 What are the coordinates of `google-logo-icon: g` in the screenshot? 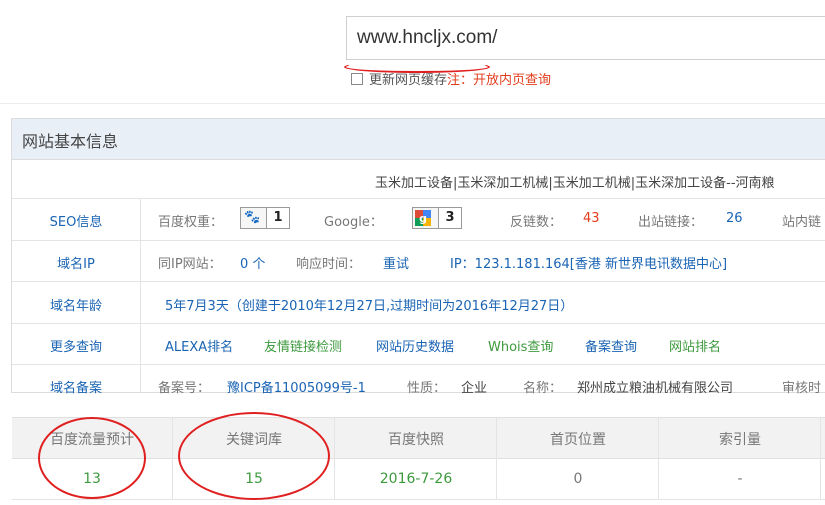 It's located at (423, 218).